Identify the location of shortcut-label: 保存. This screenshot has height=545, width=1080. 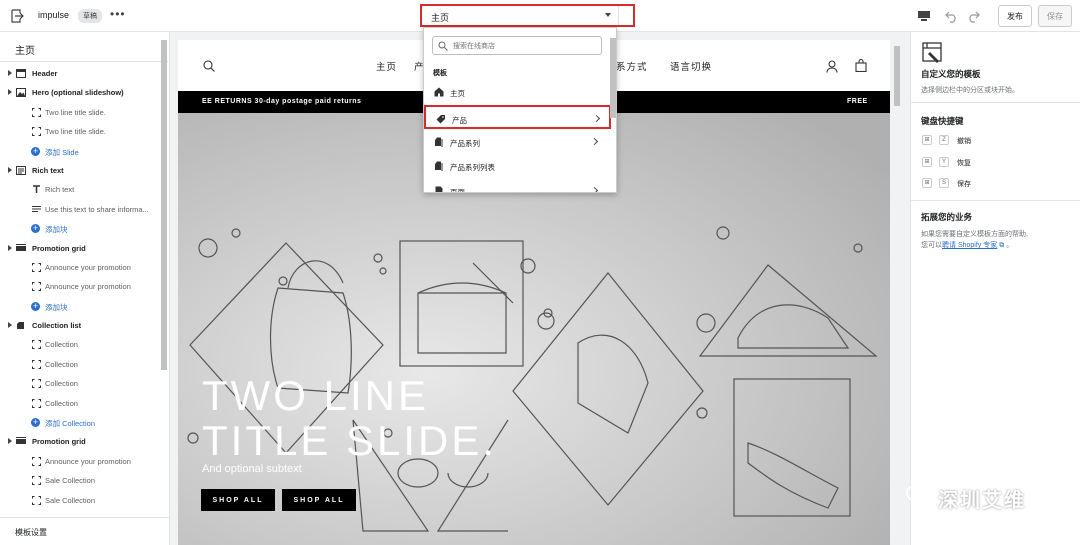
(964, 184).